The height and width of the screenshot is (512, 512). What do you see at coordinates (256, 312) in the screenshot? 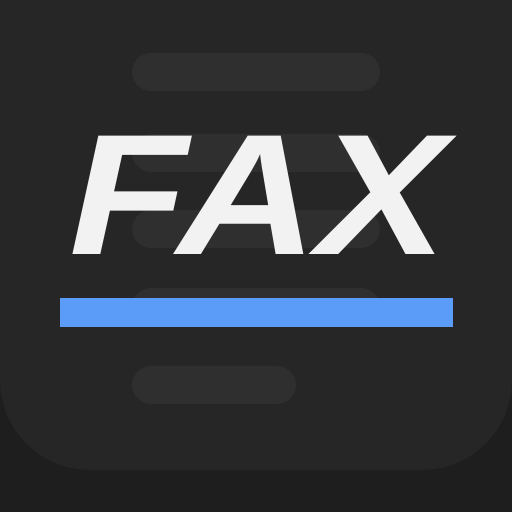
I see `accent-underline` at bounding box center [256, 312].